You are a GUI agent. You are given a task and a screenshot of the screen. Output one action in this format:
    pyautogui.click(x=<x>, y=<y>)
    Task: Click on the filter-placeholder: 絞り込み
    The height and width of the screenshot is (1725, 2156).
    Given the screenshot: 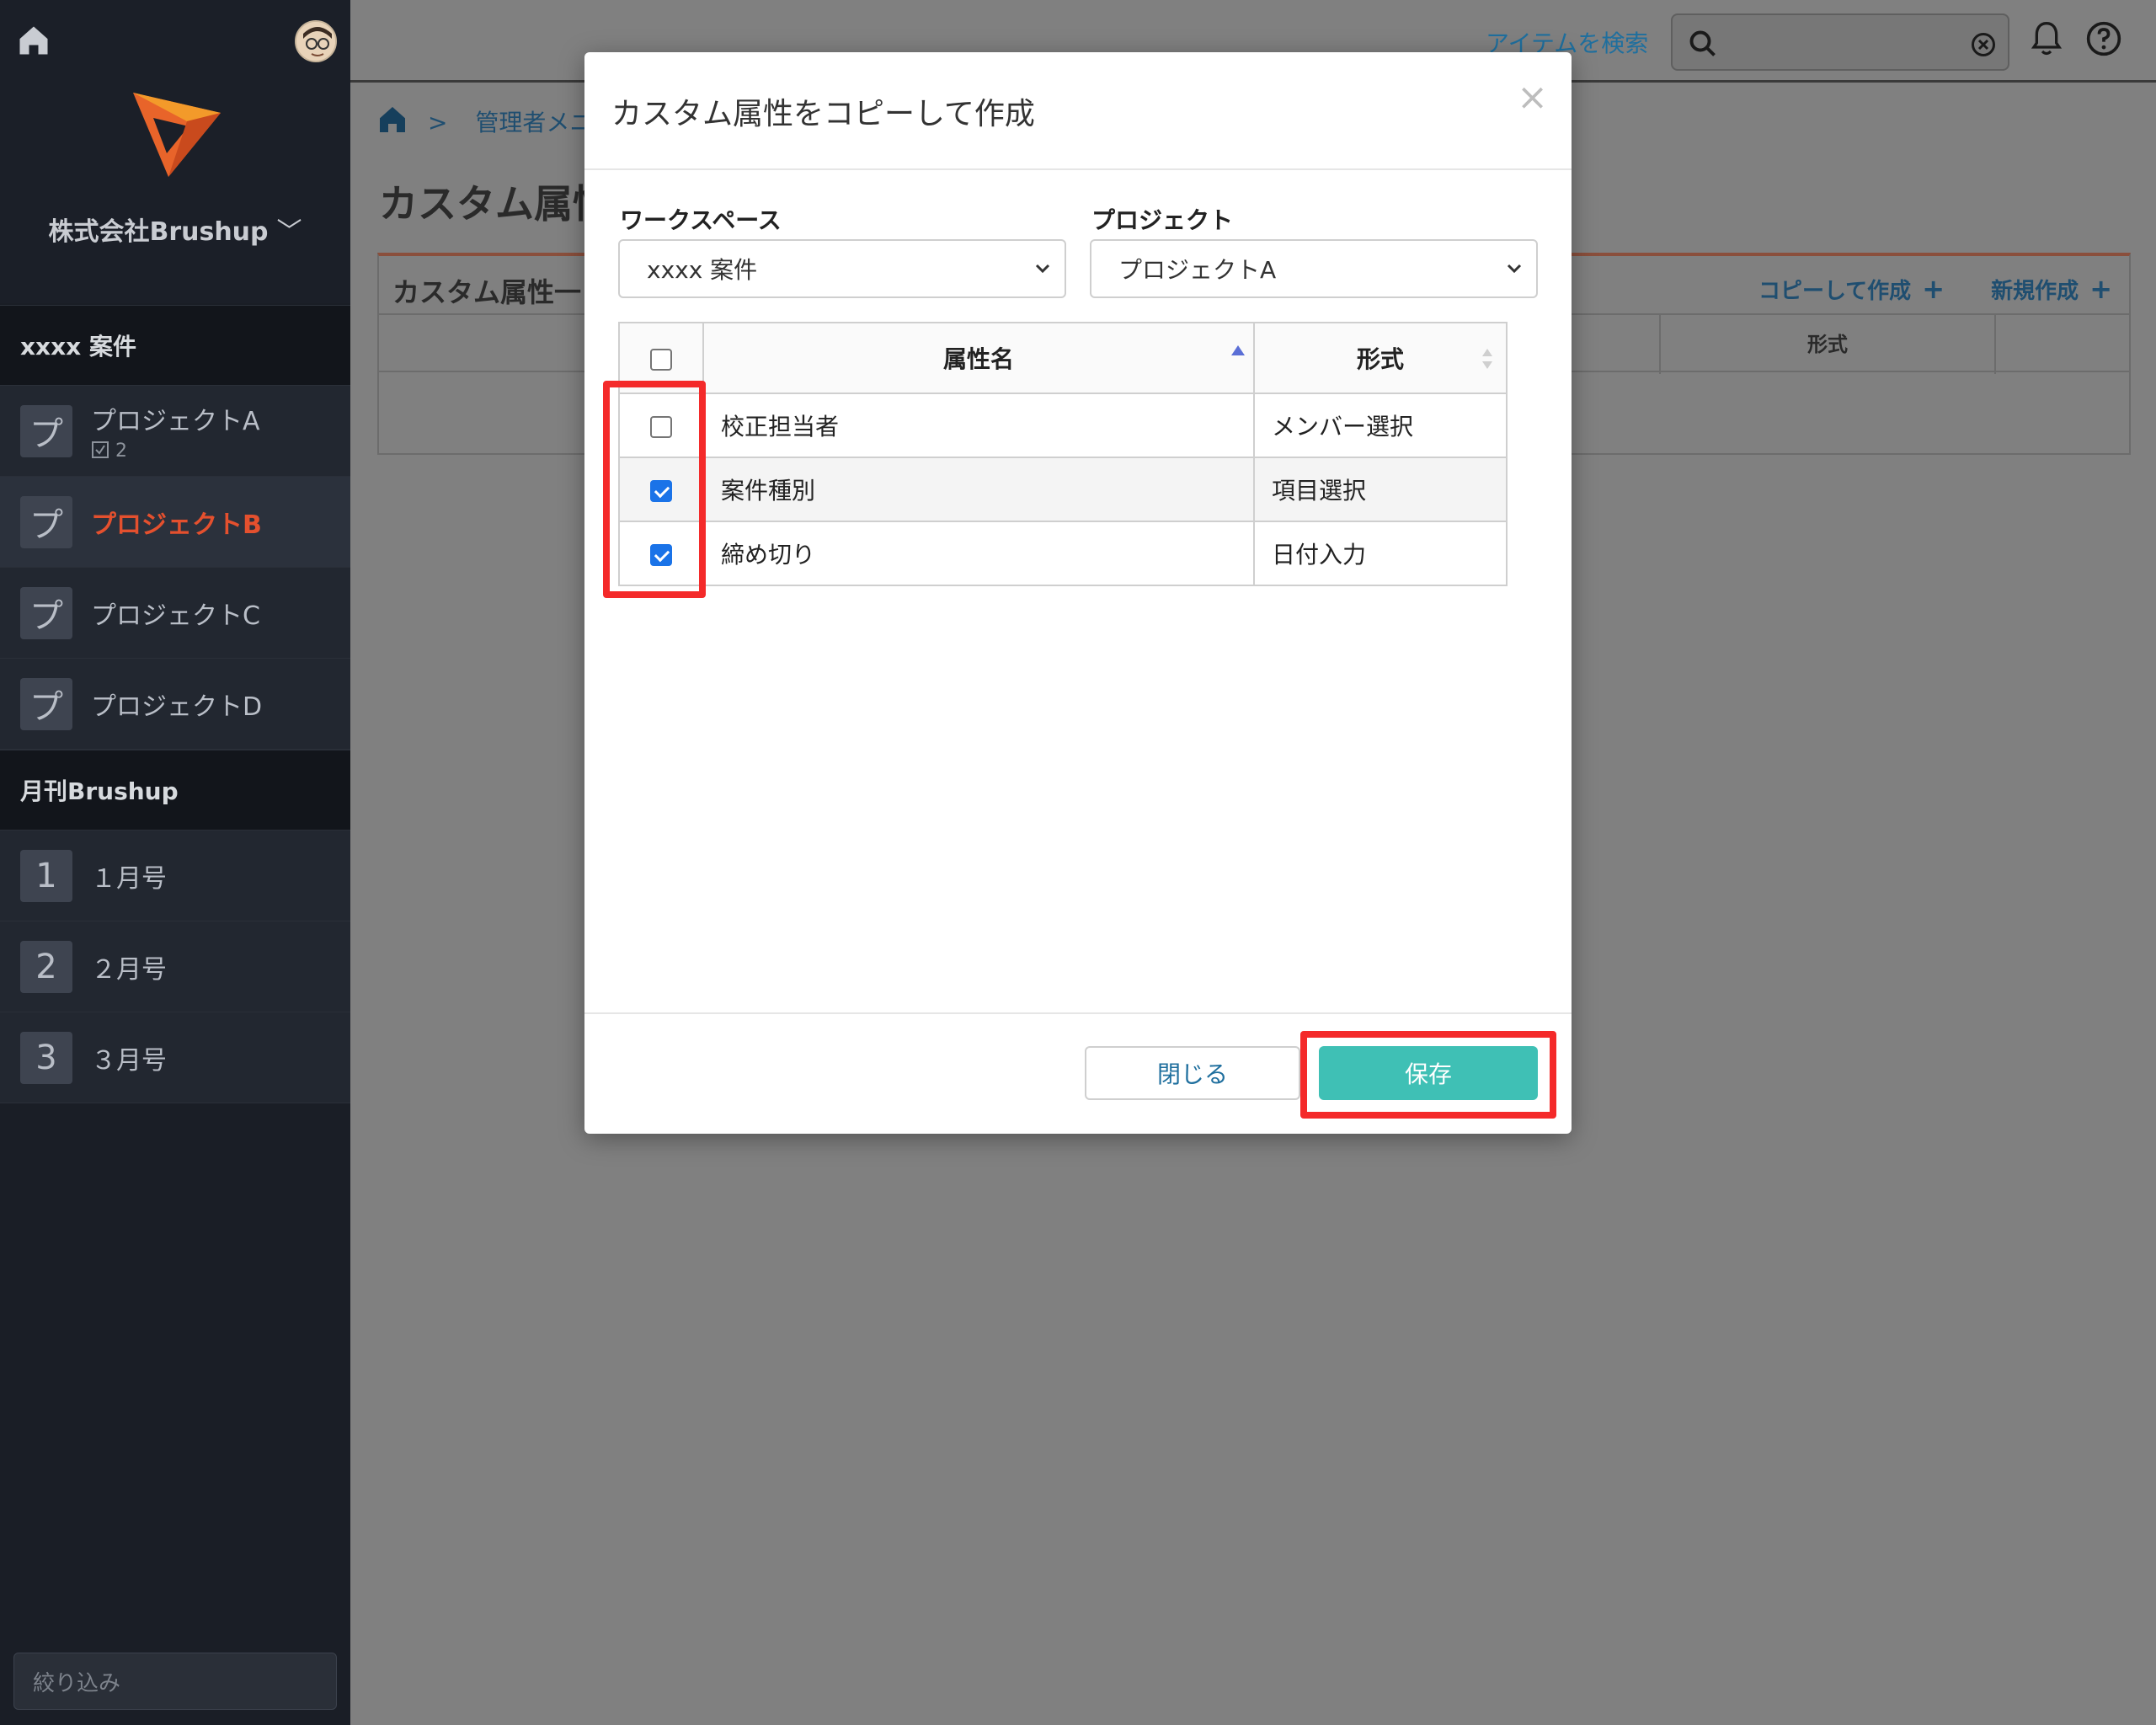 What is the action you would take?
    pyautogui.click(x=77, y=1683)
    